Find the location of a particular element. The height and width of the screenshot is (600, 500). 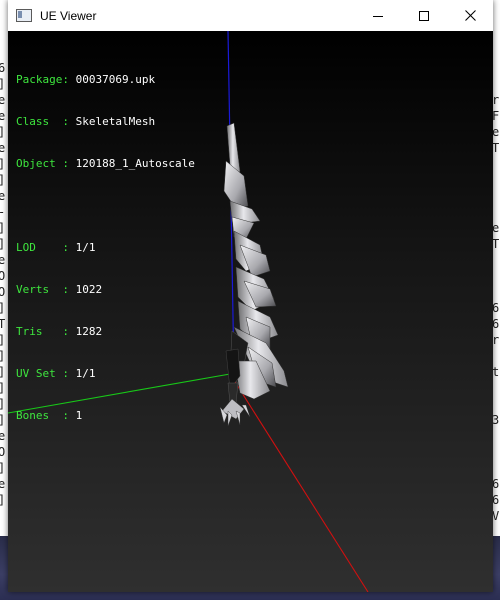

window-title: UE Viewer is located at coordinates (68, 15).